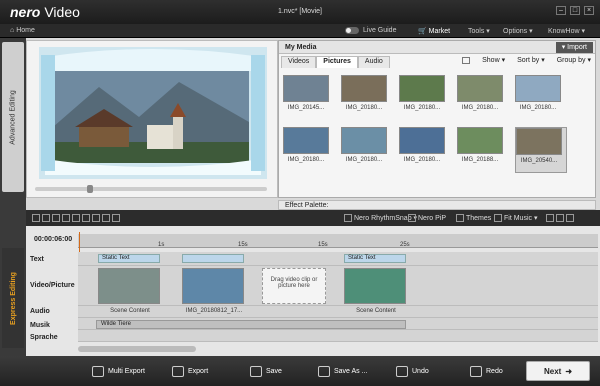 The height and width of the screenshot is (386, 600). I want to click on delete-icon, so click(570, 218).